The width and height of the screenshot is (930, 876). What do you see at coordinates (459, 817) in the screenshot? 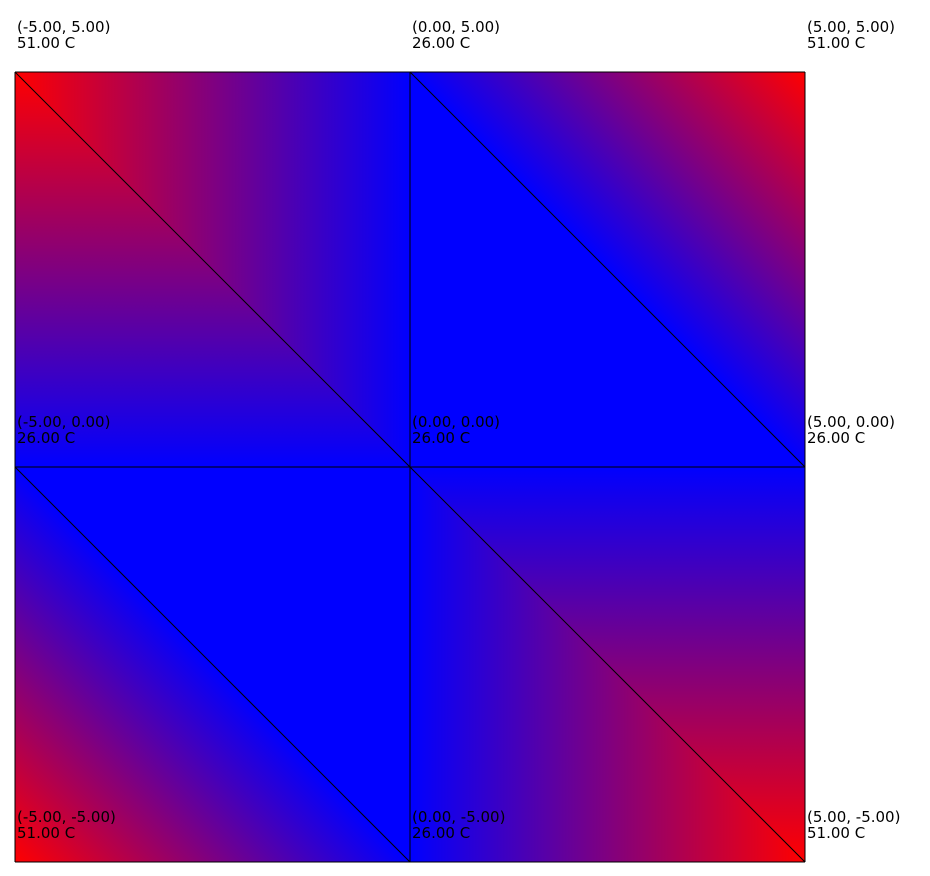
I see `node-coordinate: (0.00, -5.00)` at bounding box center [459, 817].